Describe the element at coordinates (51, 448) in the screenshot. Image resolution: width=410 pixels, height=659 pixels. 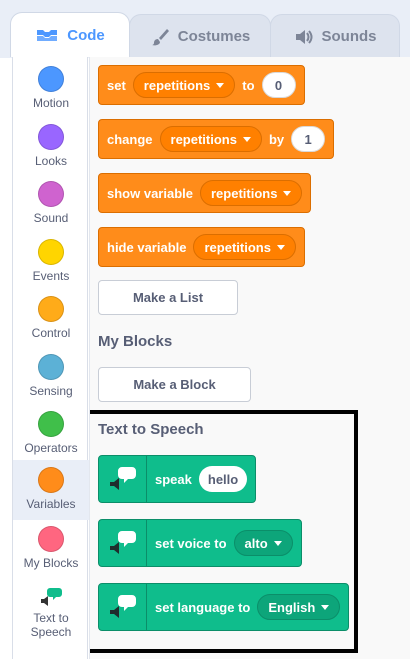
I see `category-label: Operators` at that location.